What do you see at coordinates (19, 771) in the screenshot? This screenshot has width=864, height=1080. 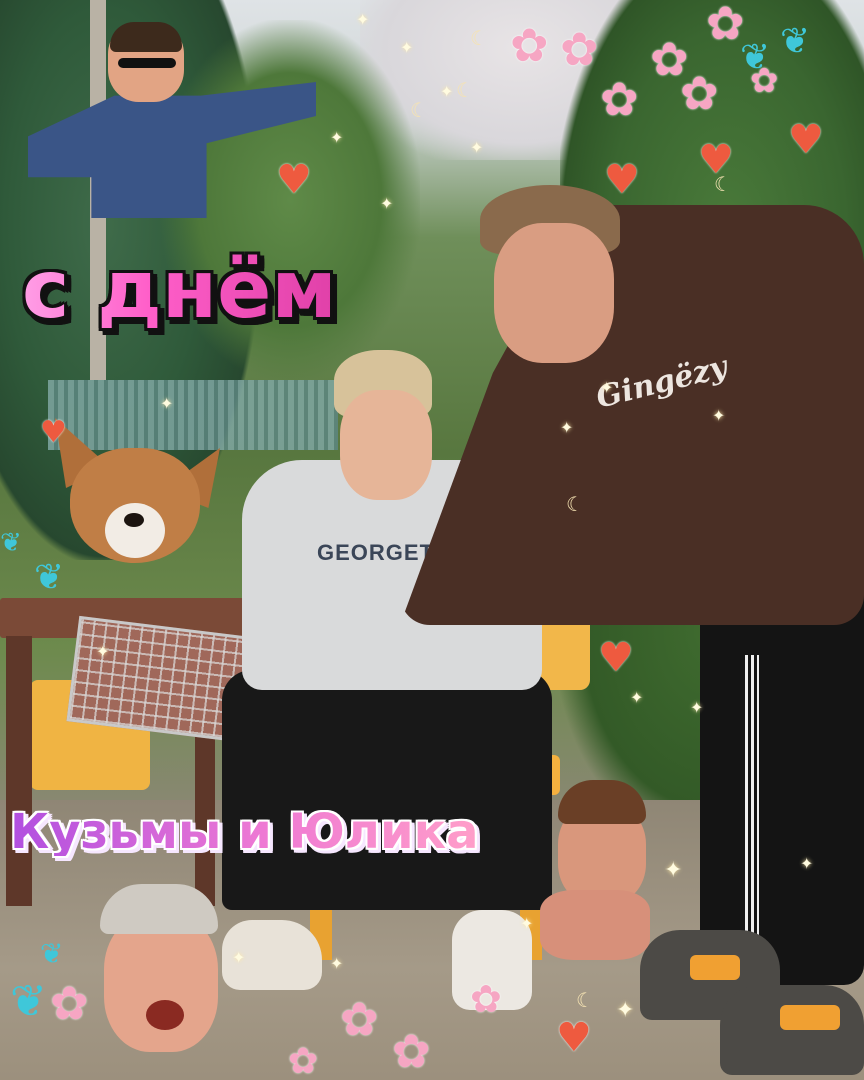 I see `table-leg` at bounding box center [19, 771].